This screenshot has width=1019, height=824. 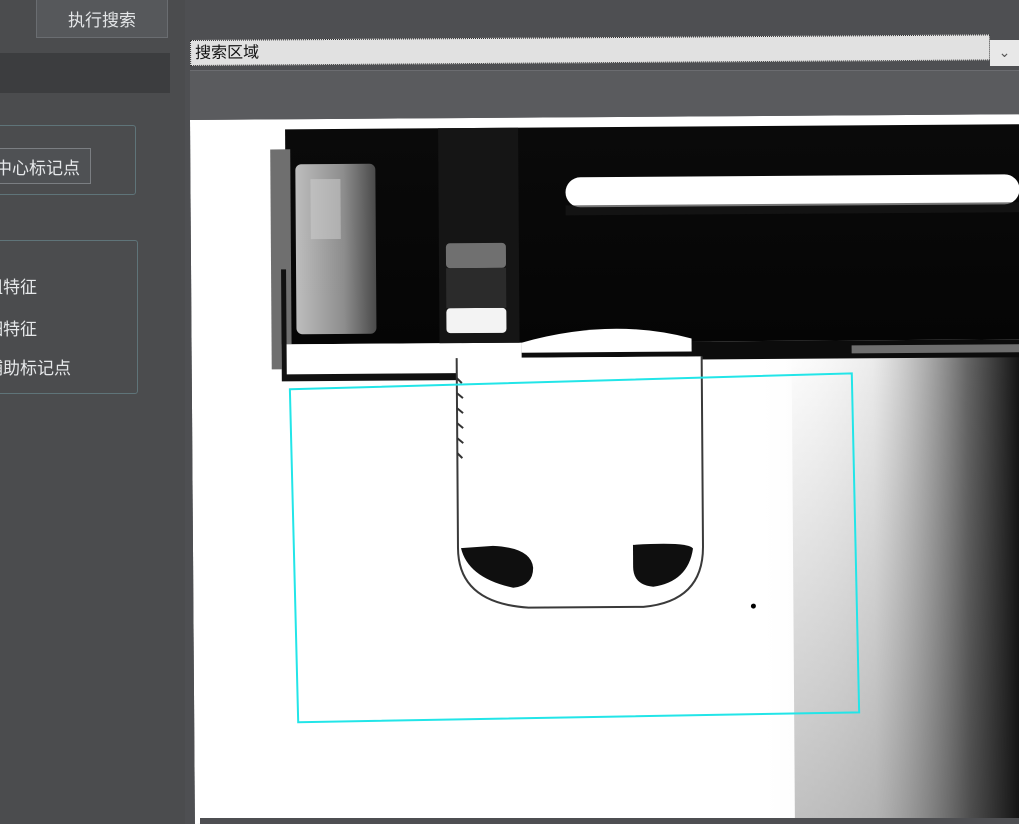 I want to click on fine-feature-option: 细特征, so click(x=18, y=327).